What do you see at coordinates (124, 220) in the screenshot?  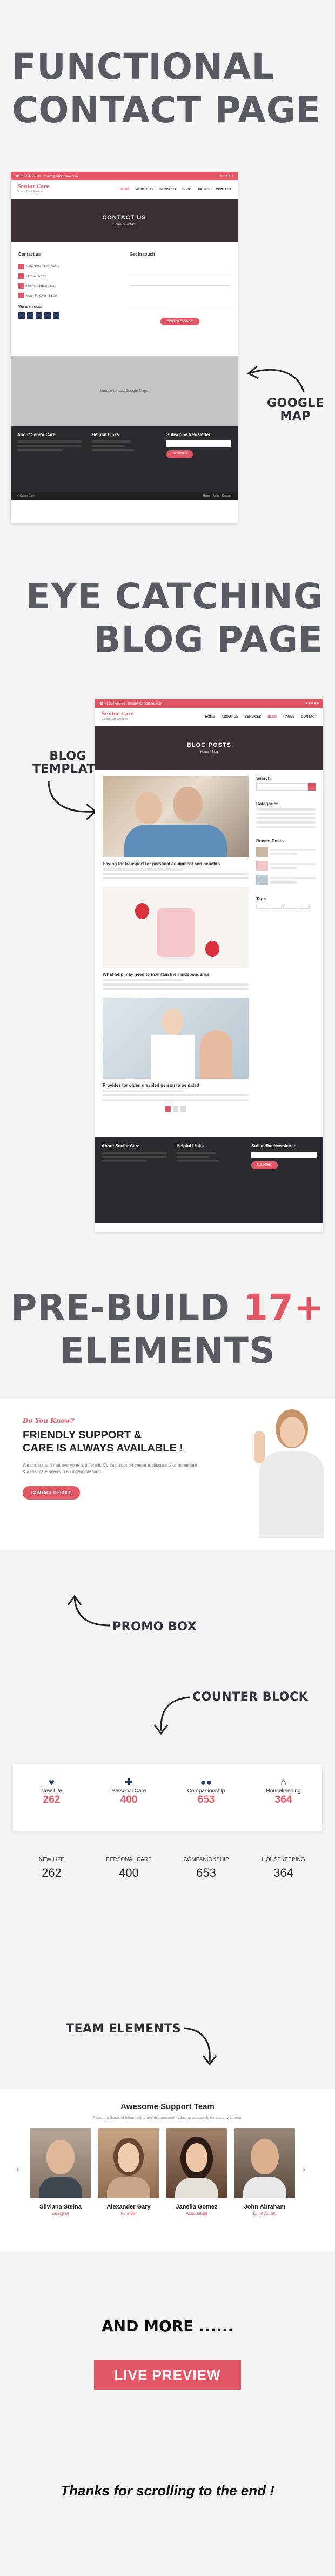 I see `contact-hero: CONTACT US Home / Contact` at bounding box center [124, 220].